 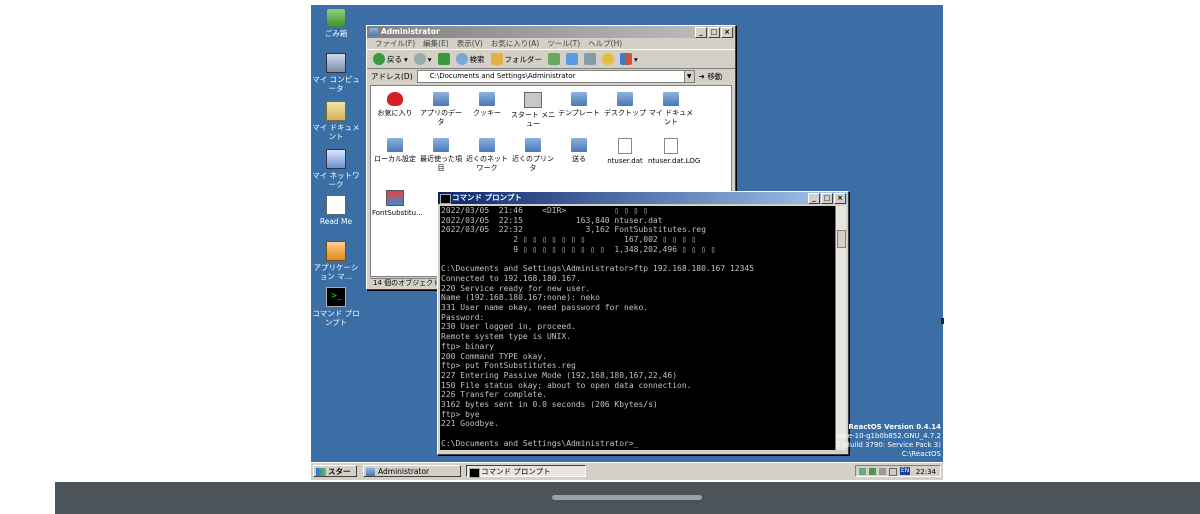 I want to click on file-name: クッキー, so click(x=487, y=113).